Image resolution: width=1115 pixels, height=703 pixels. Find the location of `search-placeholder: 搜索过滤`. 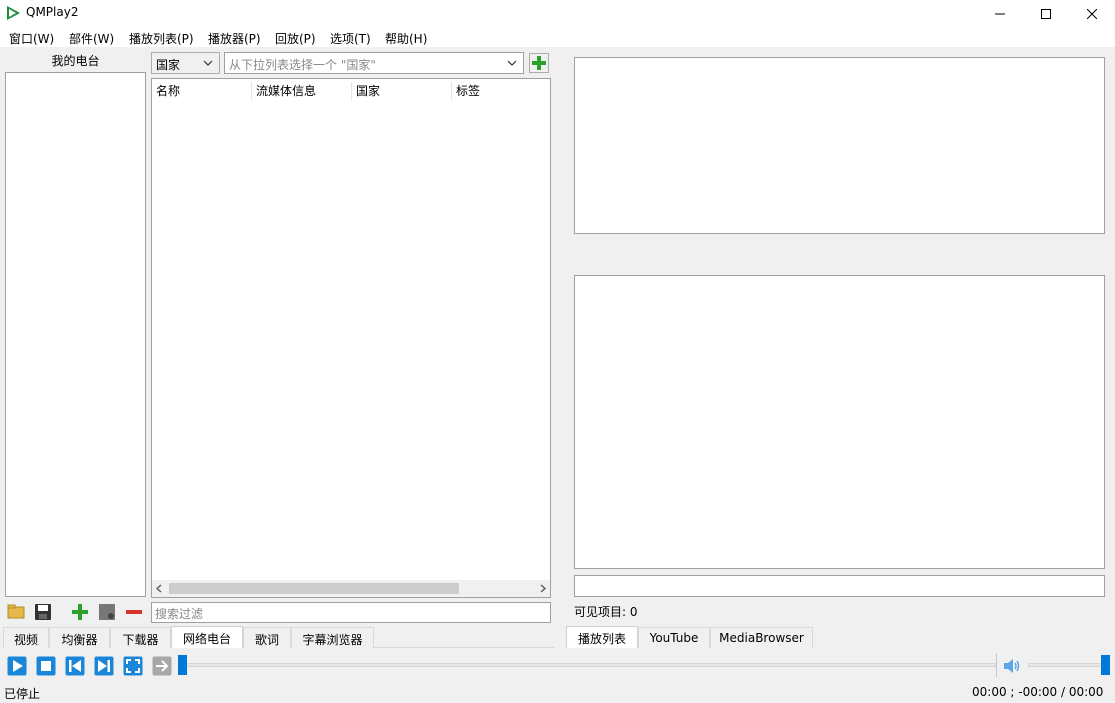

search-placeholder: 搜索过滤 is located at coordinates (179, 614).